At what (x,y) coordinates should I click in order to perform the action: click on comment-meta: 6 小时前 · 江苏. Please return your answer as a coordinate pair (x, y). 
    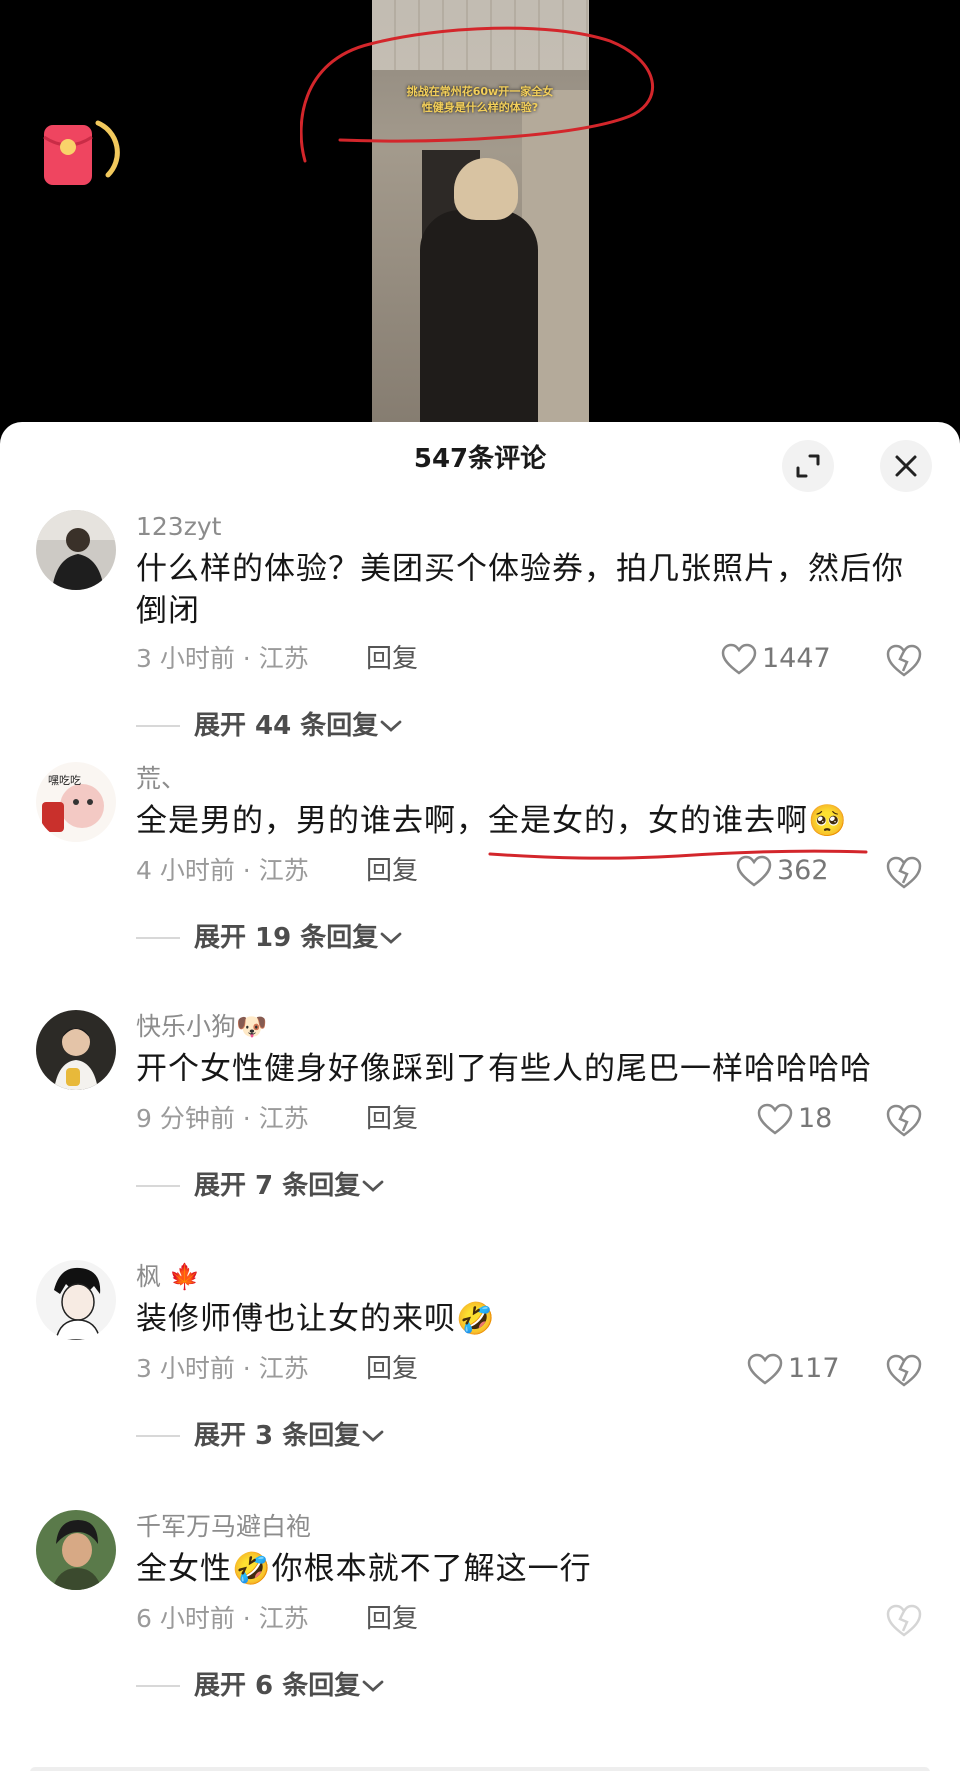
    Looking at the image, I should click on (222, 1618).